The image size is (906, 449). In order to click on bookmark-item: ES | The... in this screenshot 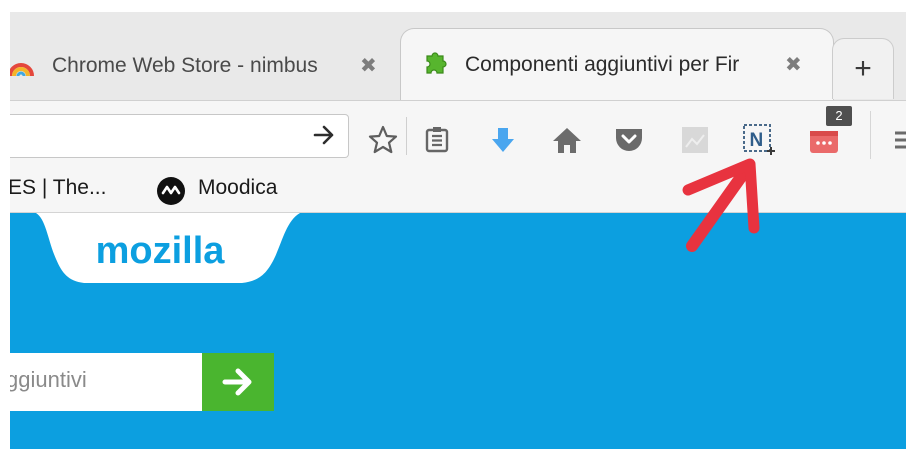, I will do `click(58, 188)`.